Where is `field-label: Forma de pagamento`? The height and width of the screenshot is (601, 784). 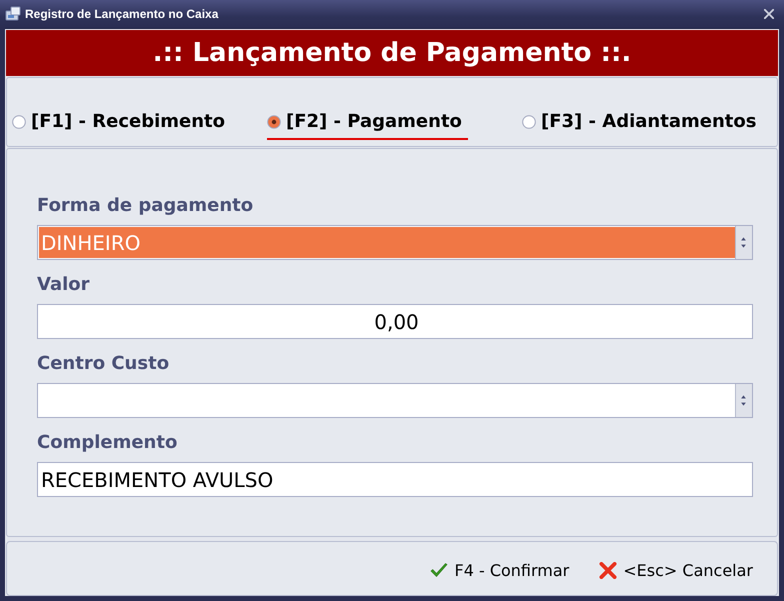
field-label: Forma de pagamento is located at coordinates (145, 206).